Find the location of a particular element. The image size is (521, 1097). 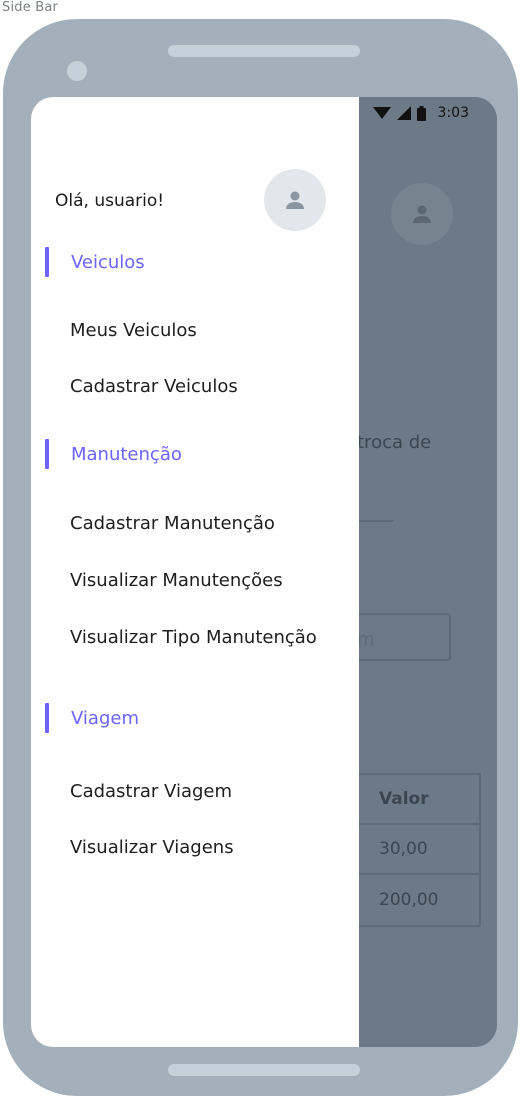

menu-item-visualizar-viagens: Visualizar Viagens is located at coordinates (152, 847).